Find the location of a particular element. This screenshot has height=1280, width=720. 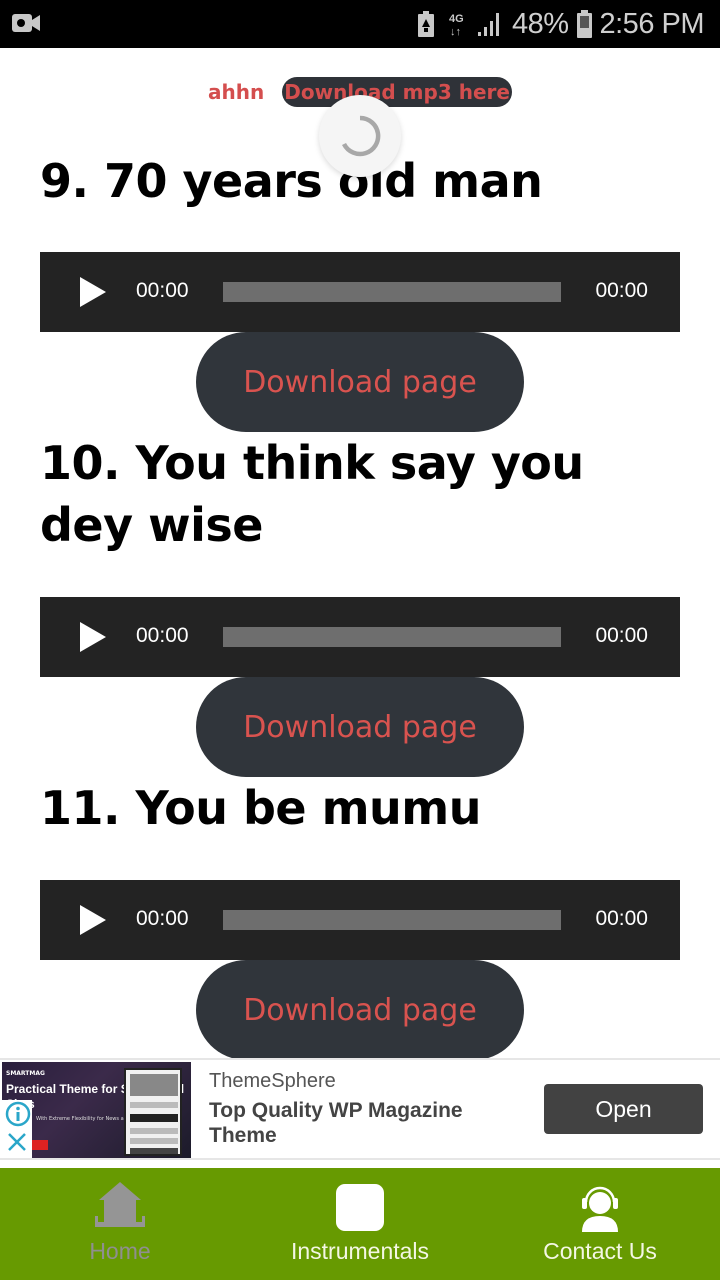

status-bar: 4G ↓↑ 48% 2:56 PM is located at coordinates (360, 24).